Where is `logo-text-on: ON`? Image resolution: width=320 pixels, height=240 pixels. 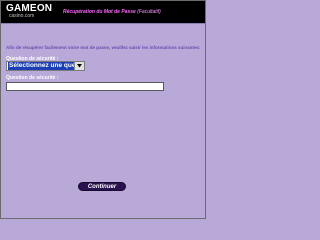 logo-text-on: ON is located at coordinates (44, 8).